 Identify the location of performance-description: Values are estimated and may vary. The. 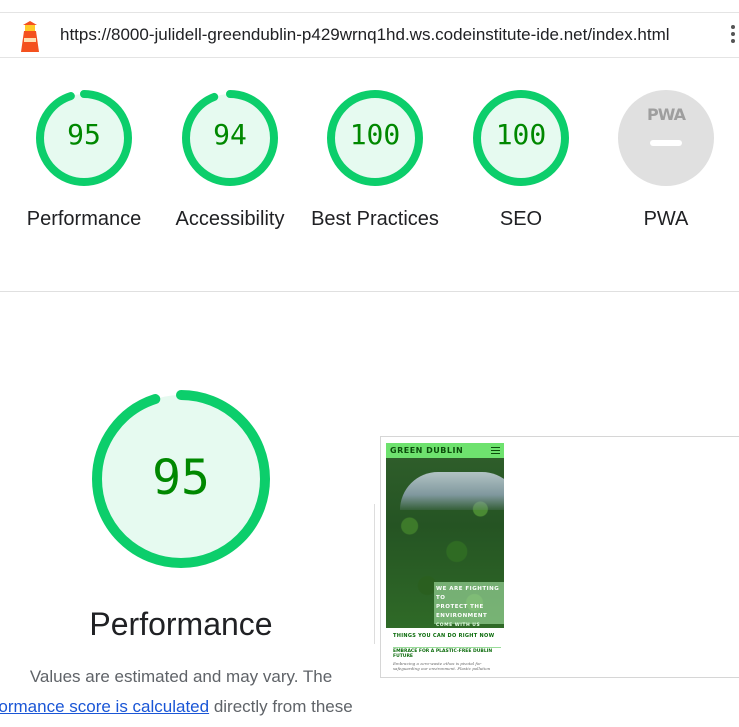
(181, 676).